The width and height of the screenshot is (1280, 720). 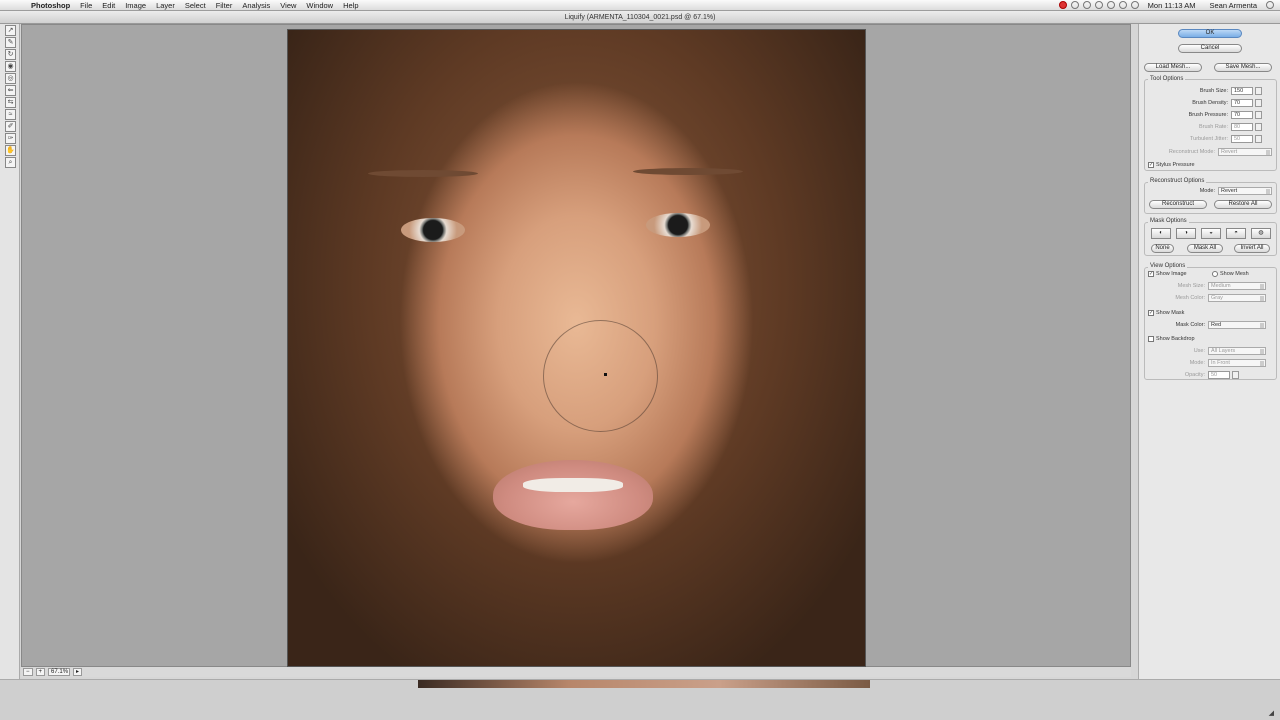 I want to click on mesh-color-select: Gray, so click(x=1237, y=297).